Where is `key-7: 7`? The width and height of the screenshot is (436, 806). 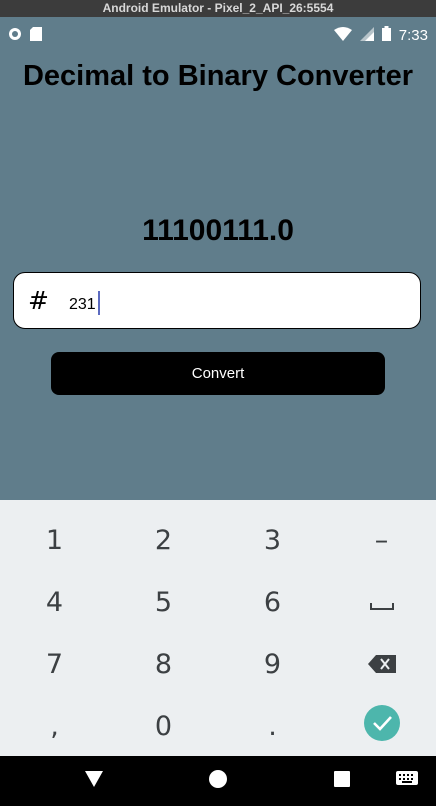
key-7: 7 is located at coordinates (54, 664).